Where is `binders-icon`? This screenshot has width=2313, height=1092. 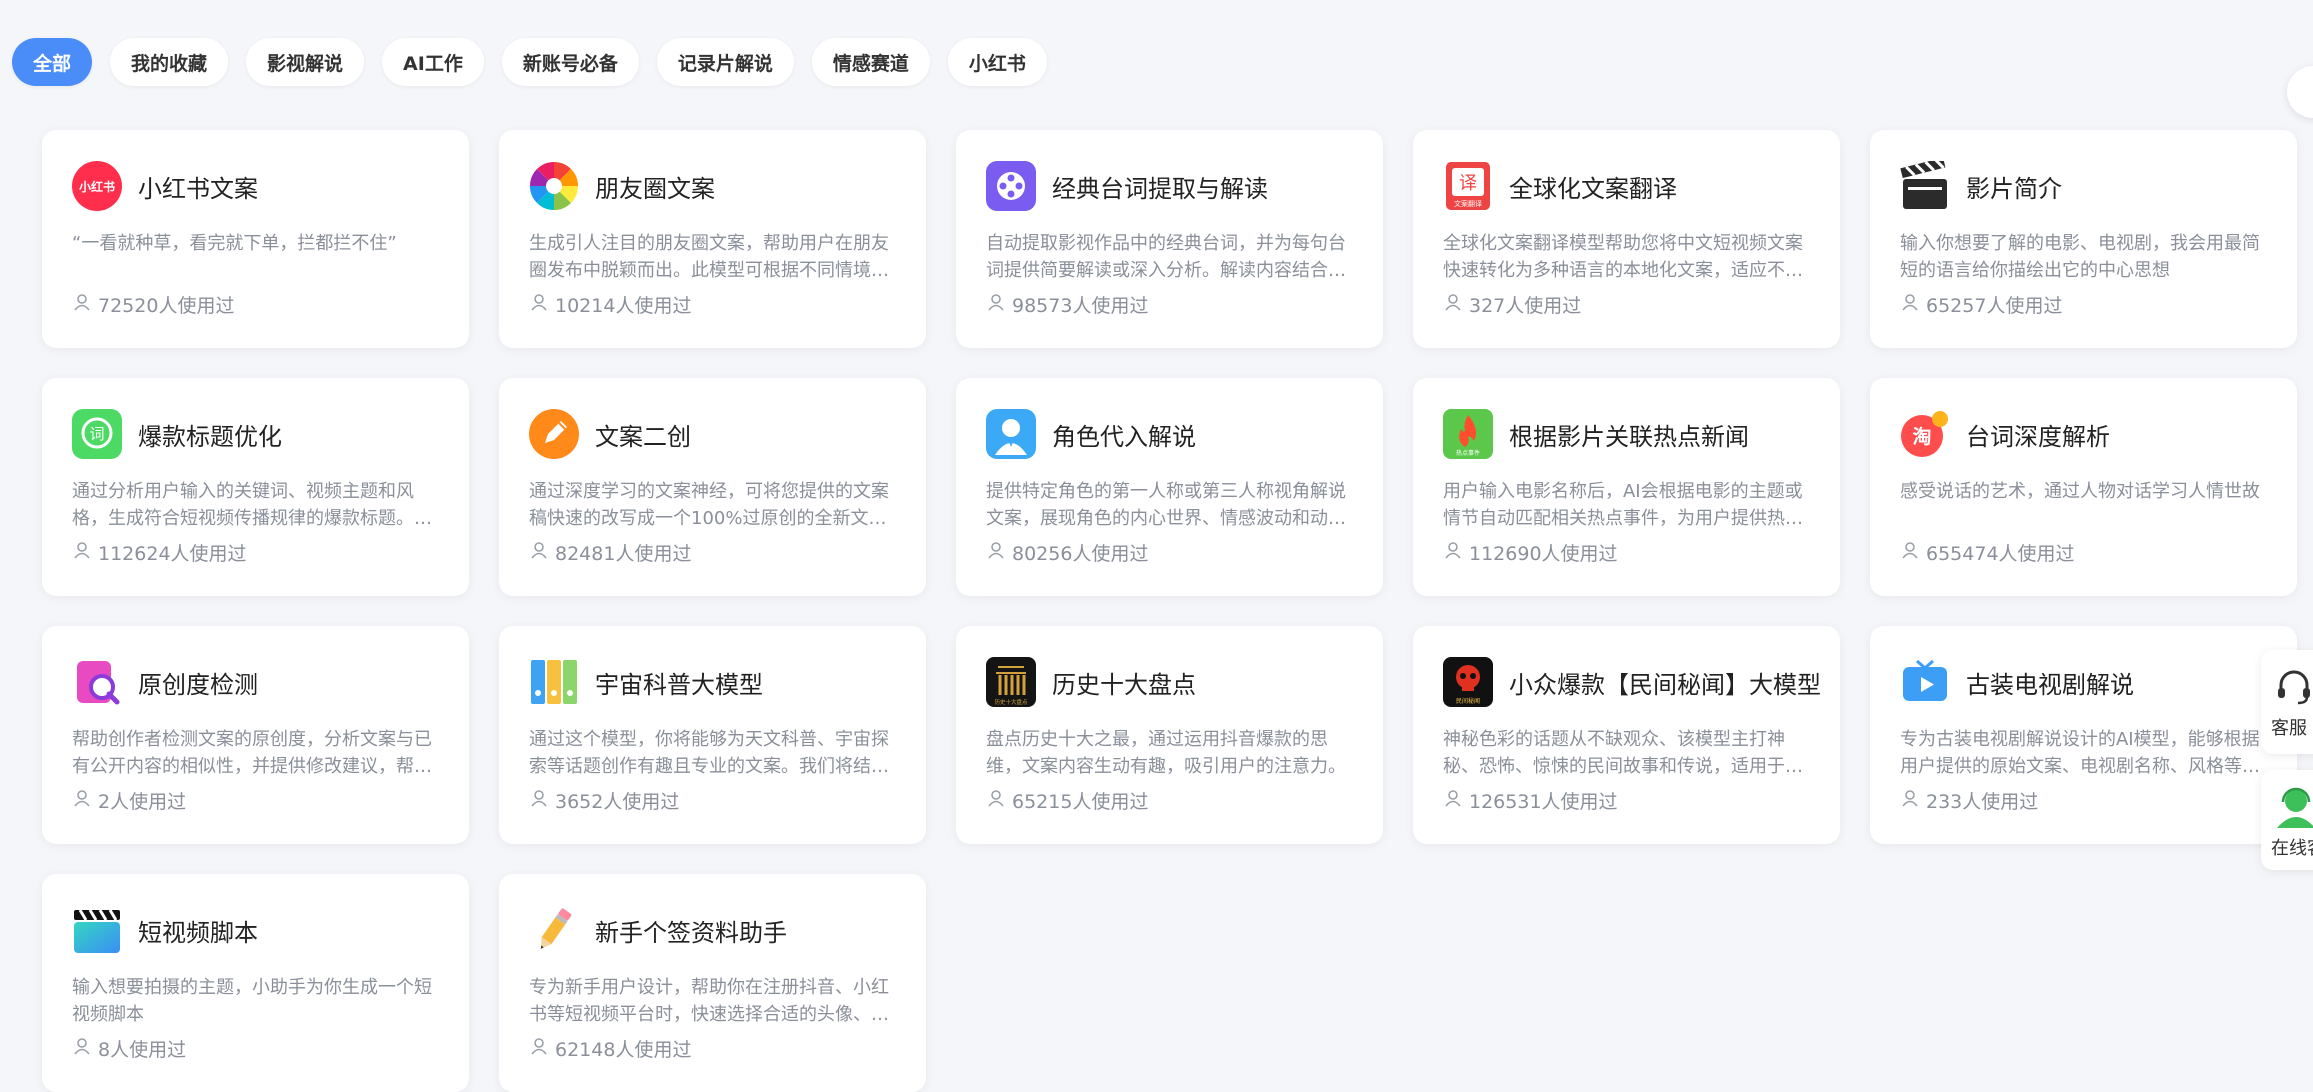 binders-icon is located at coordinates (554, 682).